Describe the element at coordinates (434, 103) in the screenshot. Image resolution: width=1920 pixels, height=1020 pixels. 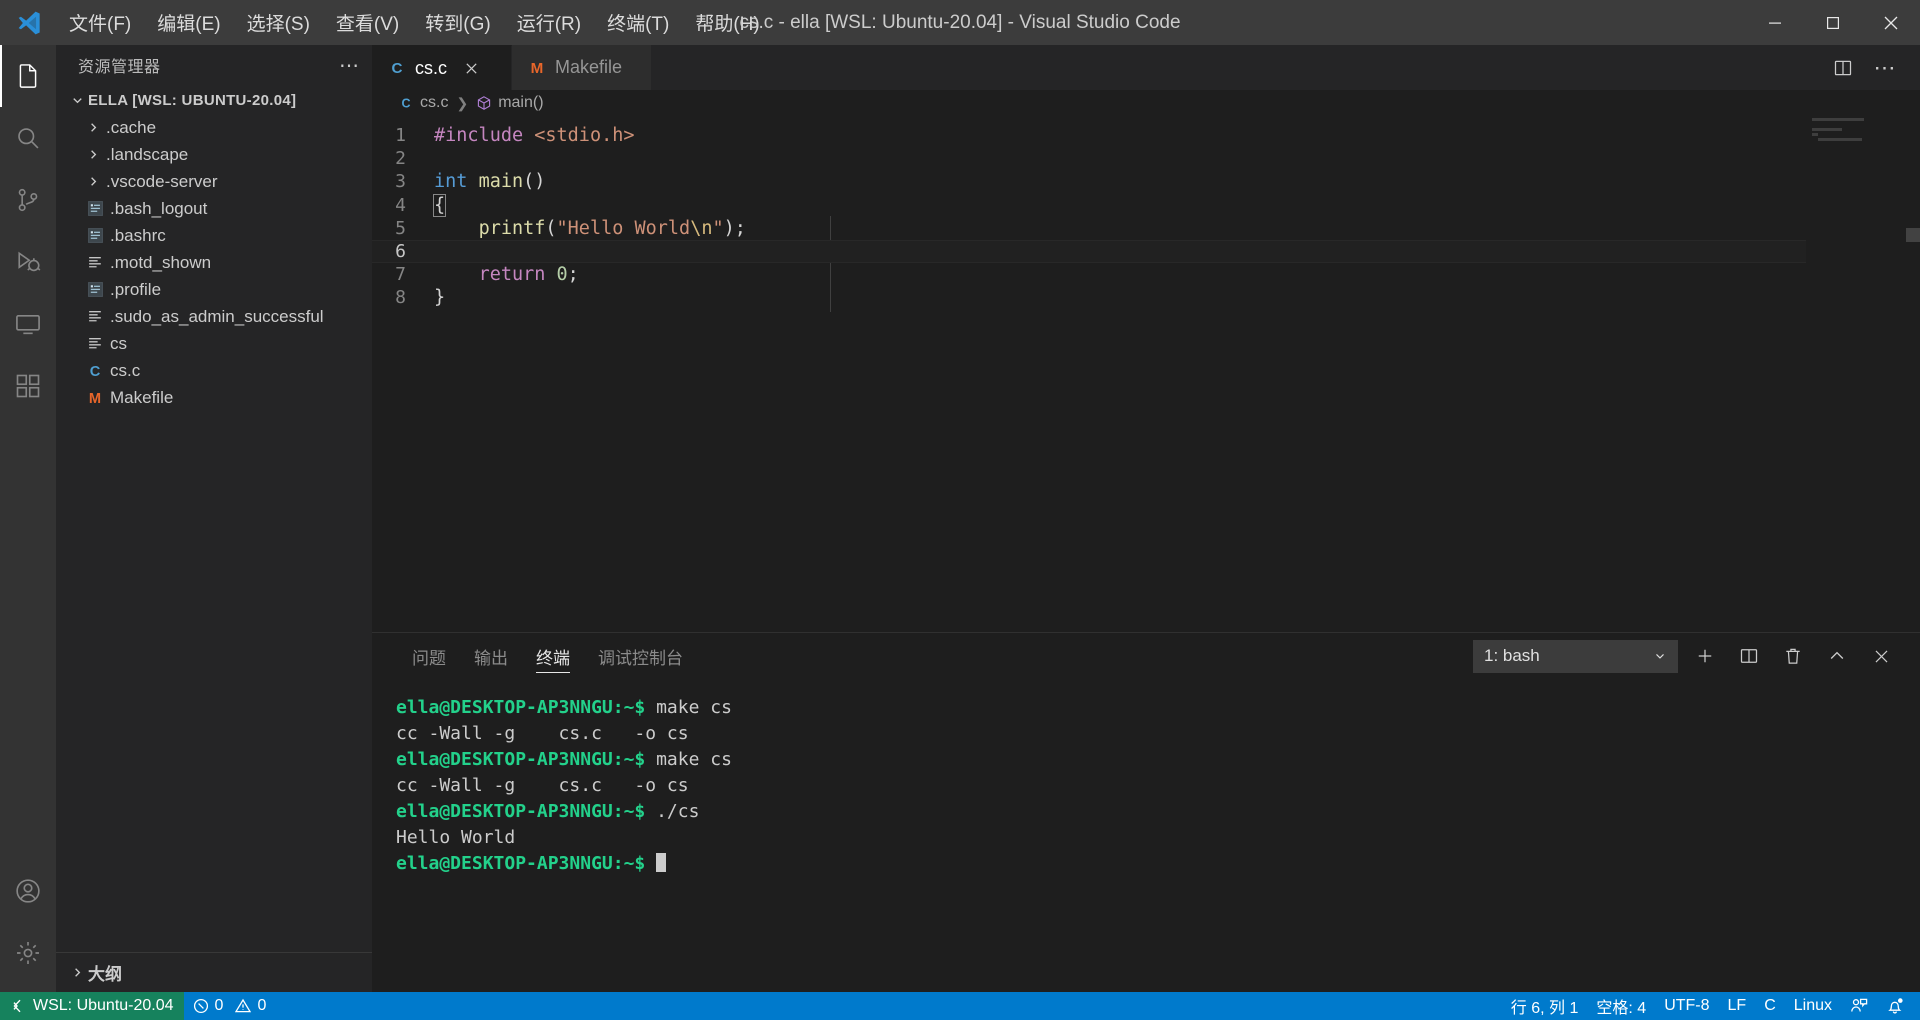
I see `breadcrumb-file: cs.c` at that location.